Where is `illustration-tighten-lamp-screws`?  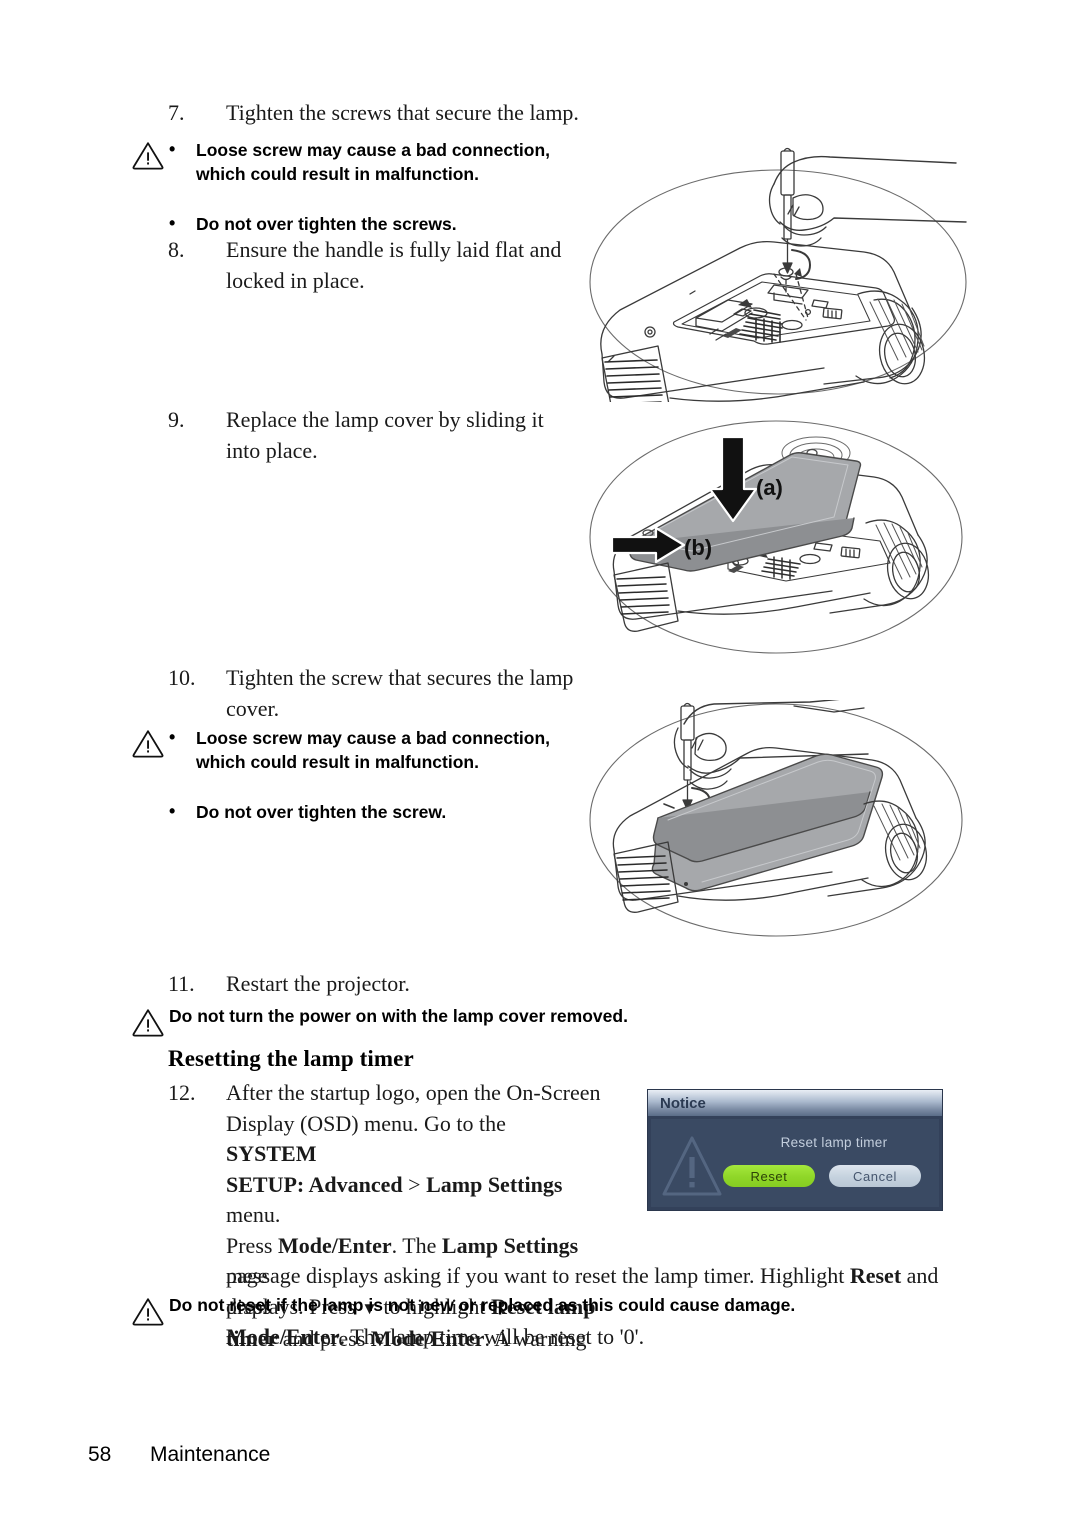
illustration-tighten-lamp-screws is located at coordinates (783, 262).